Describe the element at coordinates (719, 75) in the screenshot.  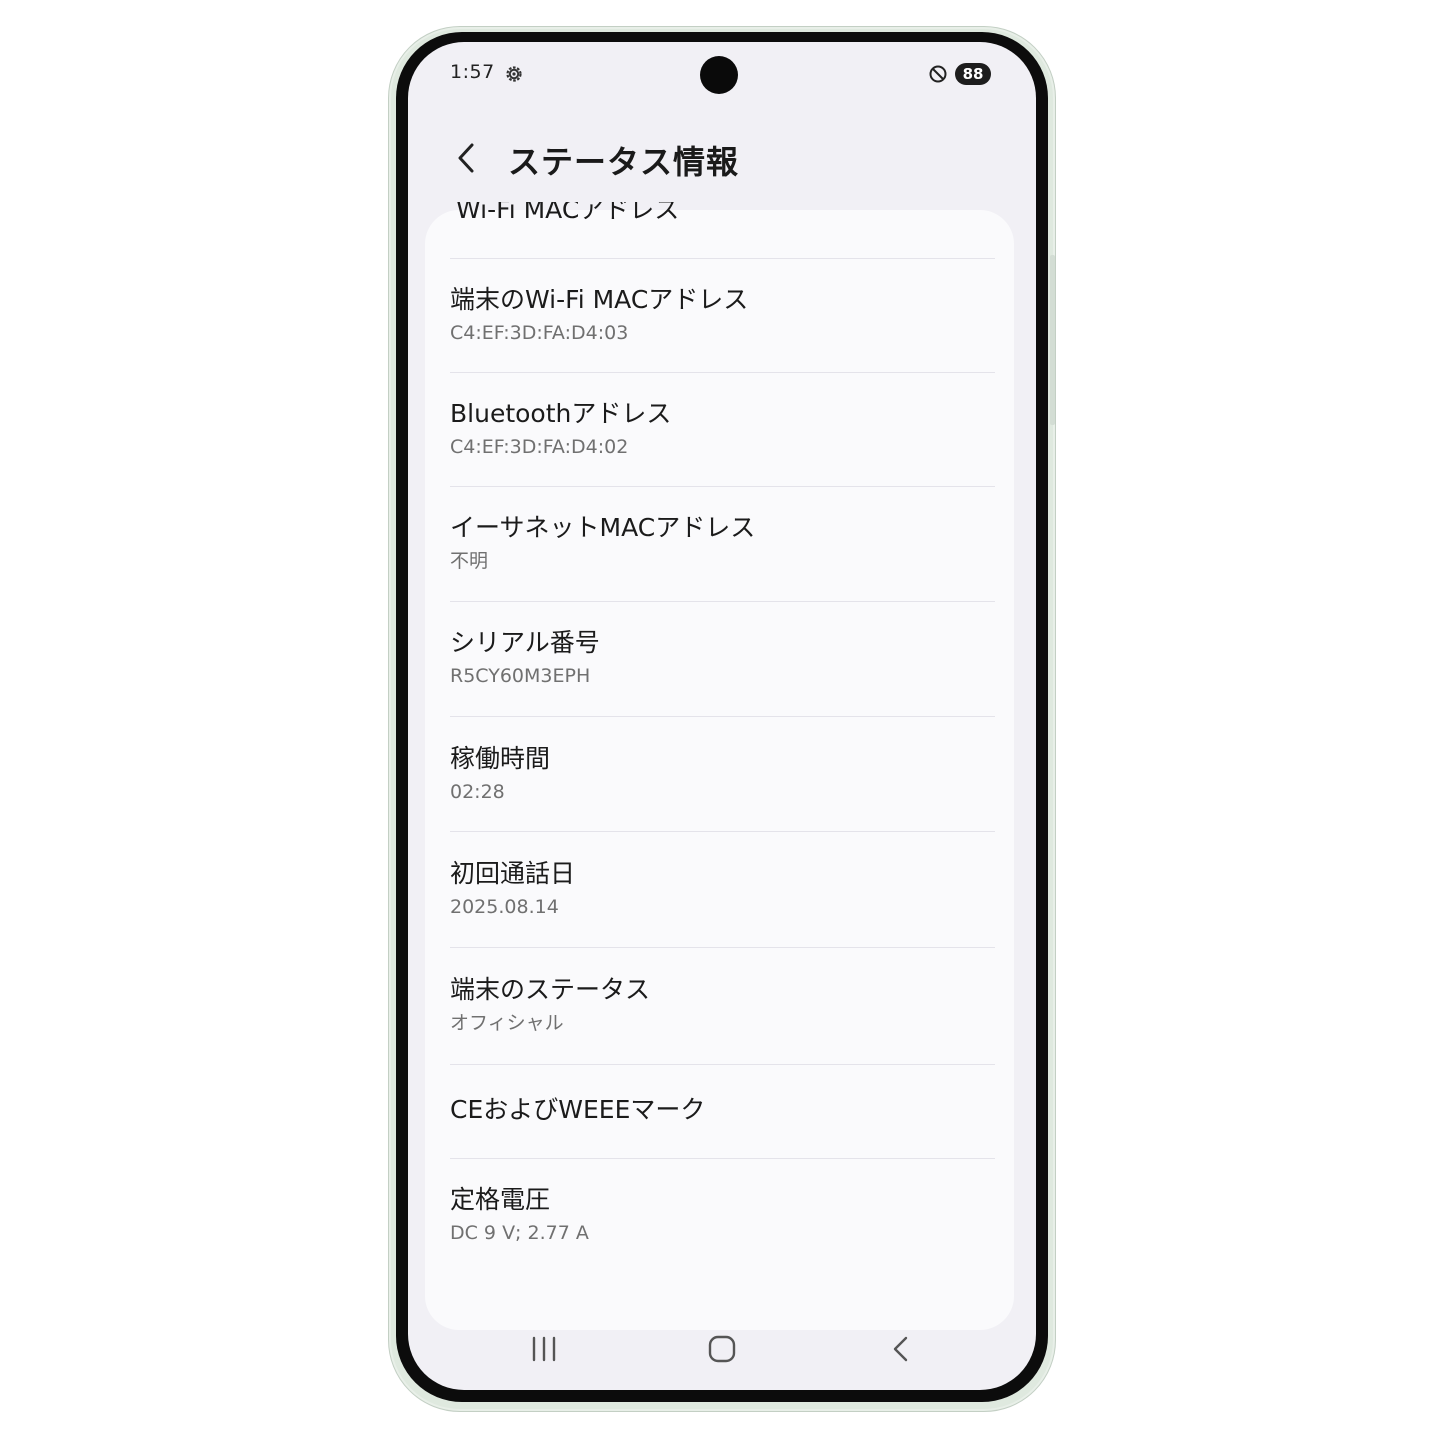
I see `front-camera` at that location.